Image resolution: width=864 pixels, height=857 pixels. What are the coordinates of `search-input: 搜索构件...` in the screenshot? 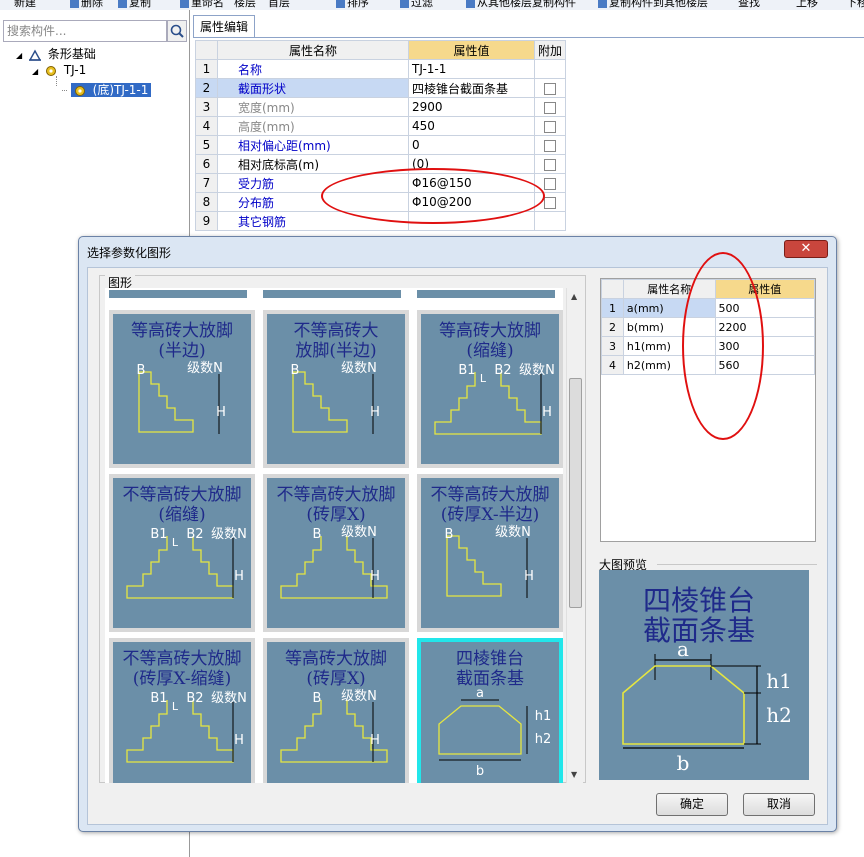 It's located at (85, 31).